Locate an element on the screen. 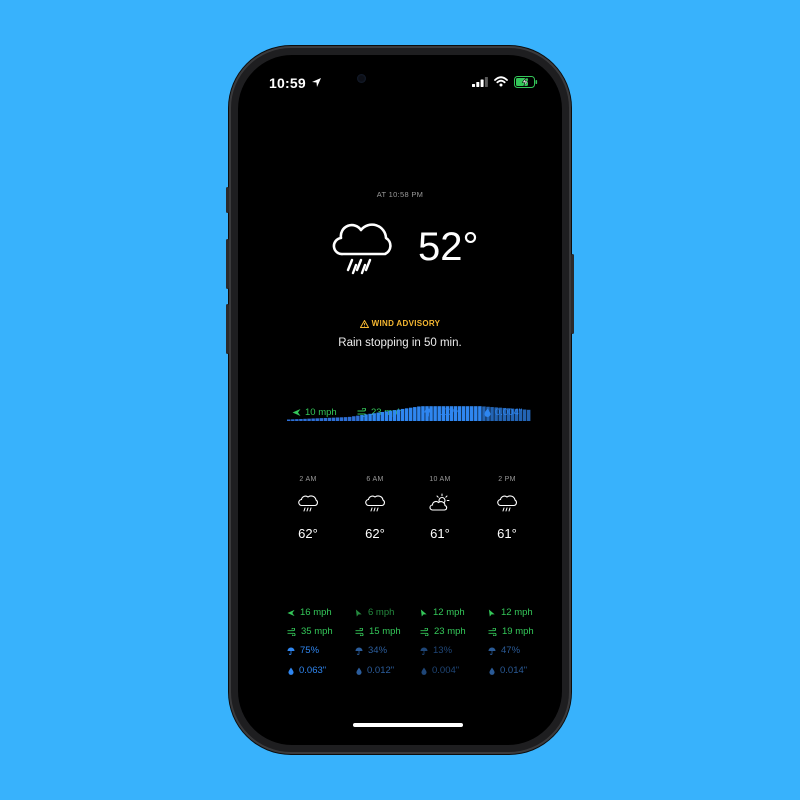 This screenshot has height=800, width=800. hourly-forecast-2: 6 AM 62° is located at coordinates (375, 508).